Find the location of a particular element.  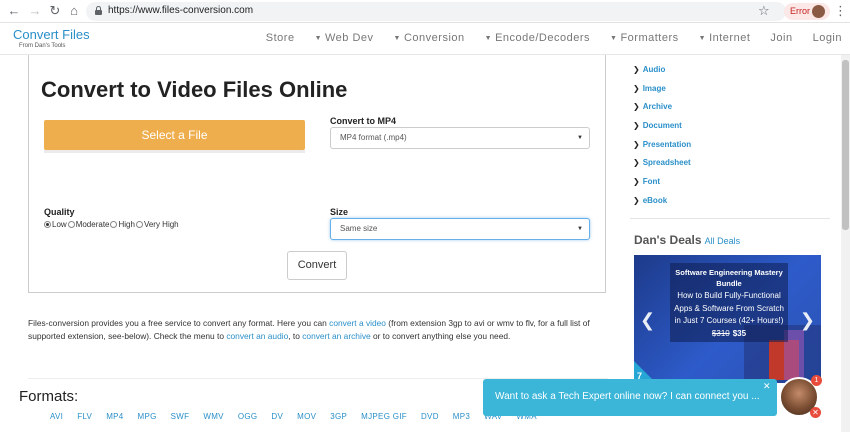

sidebar-item-audio: ❯ Audio is located at coordinates (649, 69).